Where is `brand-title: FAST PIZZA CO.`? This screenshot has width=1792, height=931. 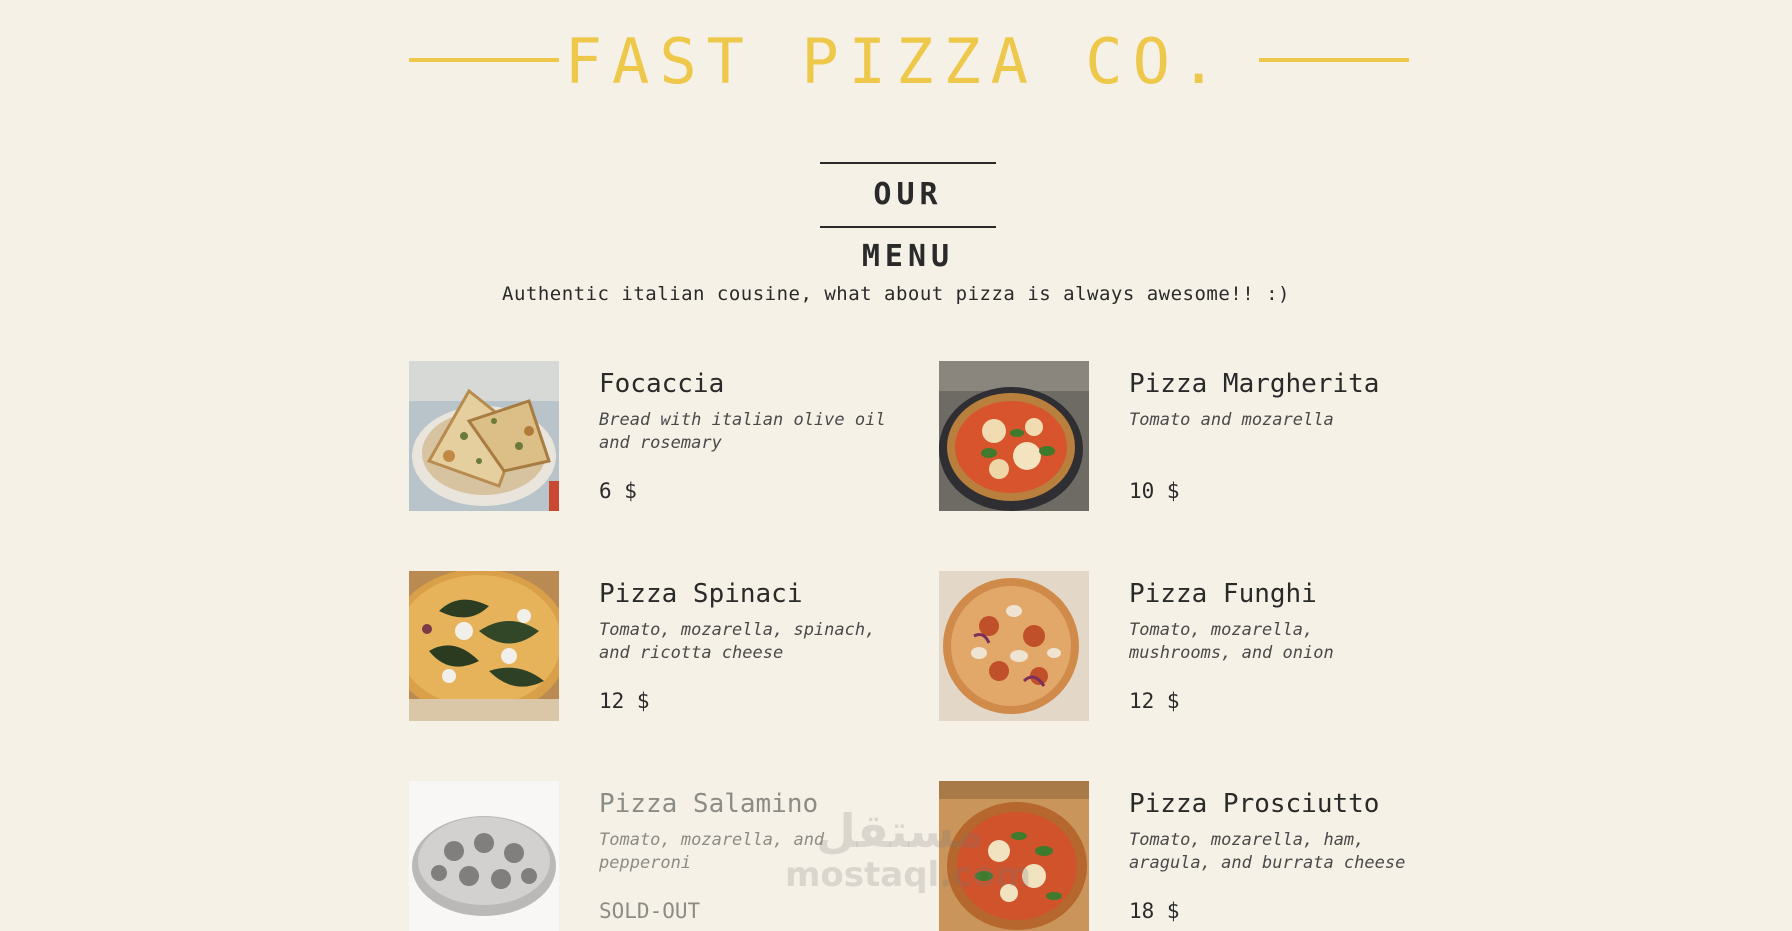 brand-title: FAST PIZZA CO. is located at coordinates (896, 61).